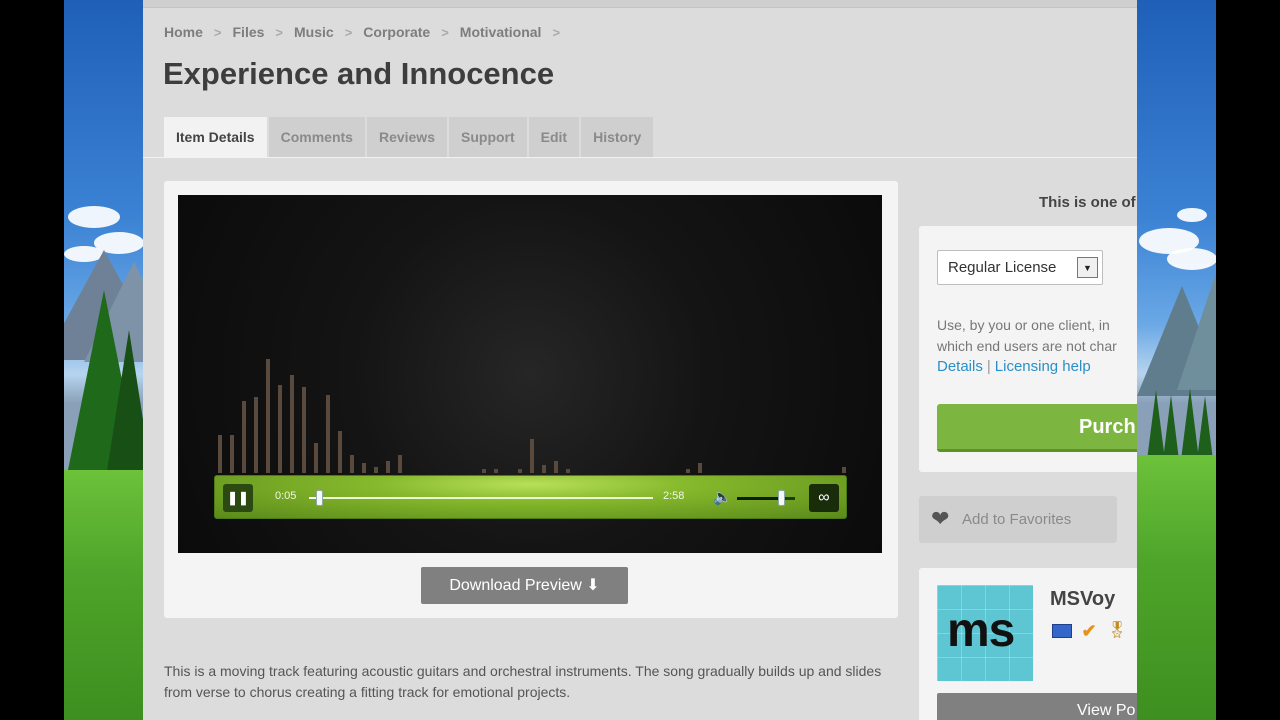  What do you see at coordinates (674, 496) in the screenshot?
I see `duration: 2:58` at bounding box center [674, 496].